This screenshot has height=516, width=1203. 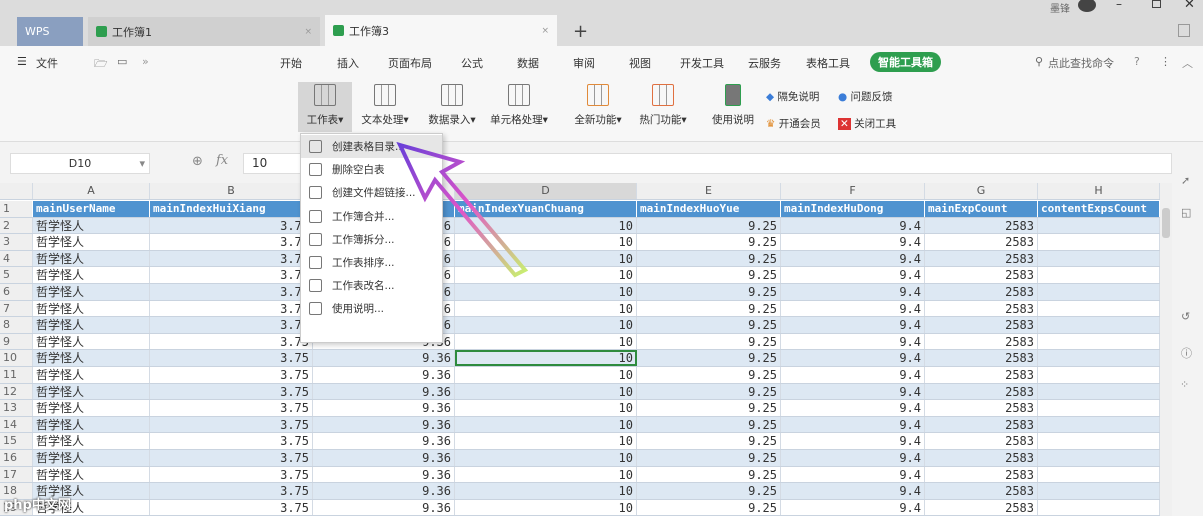 I want to click on row-number: 3, so click(x=16, y=242).